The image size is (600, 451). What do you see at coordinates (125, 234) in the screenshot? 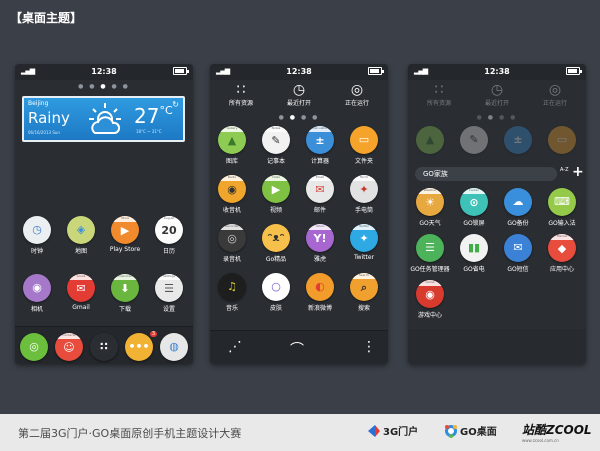
I see `app-icon-item: Store ▶ Play Store` at bounding box center [125, 234].